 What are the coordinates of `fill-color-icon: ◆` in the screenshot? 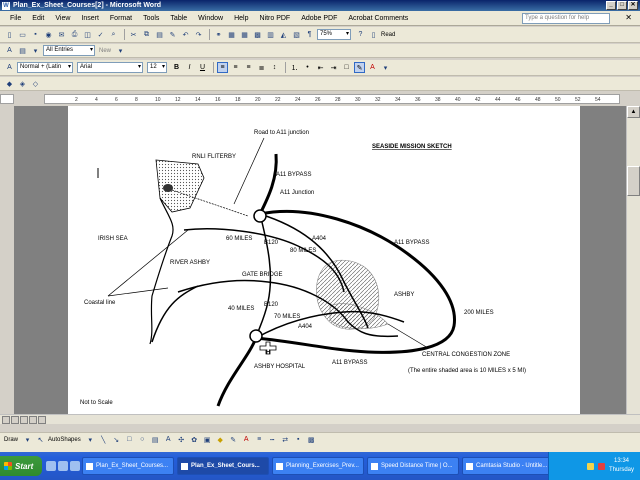 It's located at (220, 439).